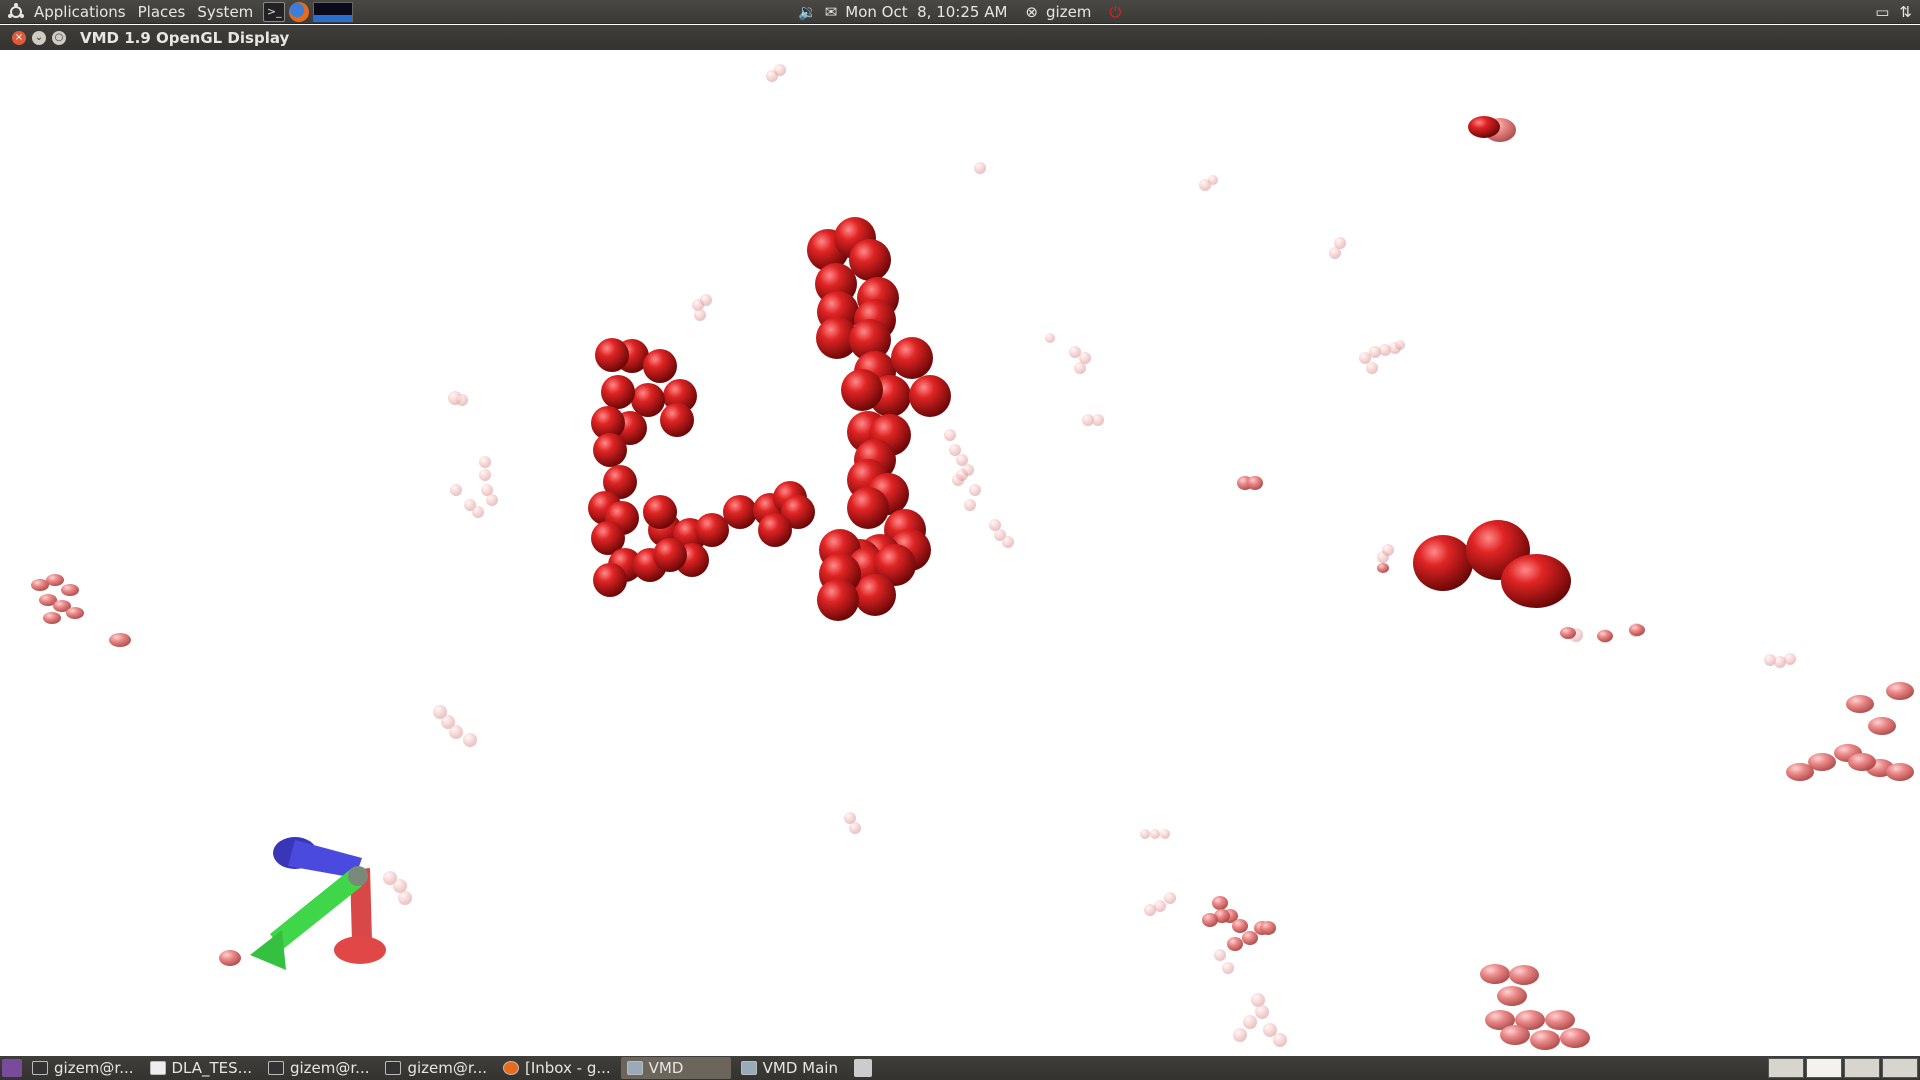 This screenshot has width=1920, height=1080. What do you see at coordinates (863, 1068) in the screenshot?
I see `trash-icon` at bounding box center [863, 1068].